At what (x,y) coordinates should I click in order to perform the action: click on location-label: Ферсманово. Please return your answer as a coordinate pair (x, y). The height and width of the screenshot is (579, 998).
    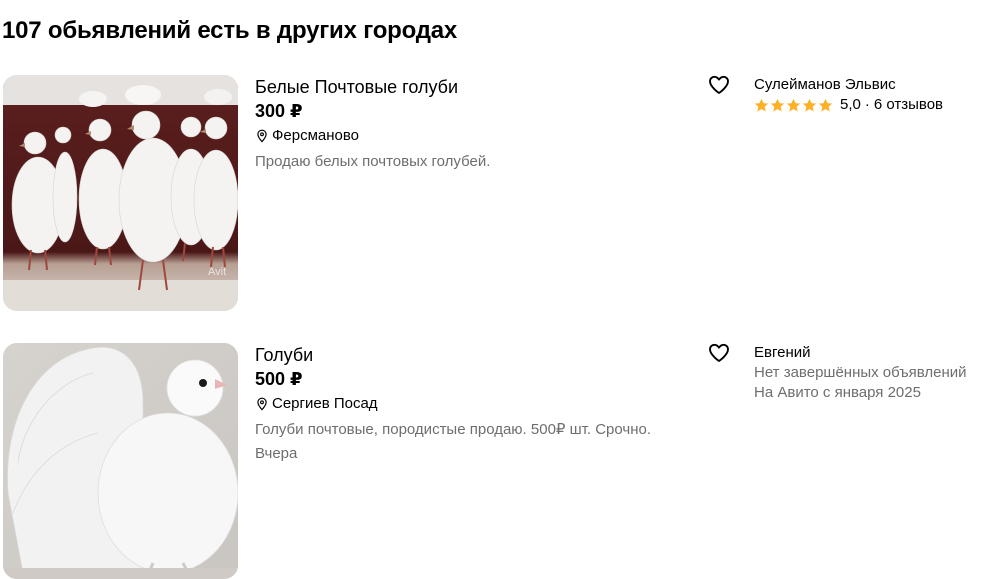
    Looking at the image, I should click on (316, 135).